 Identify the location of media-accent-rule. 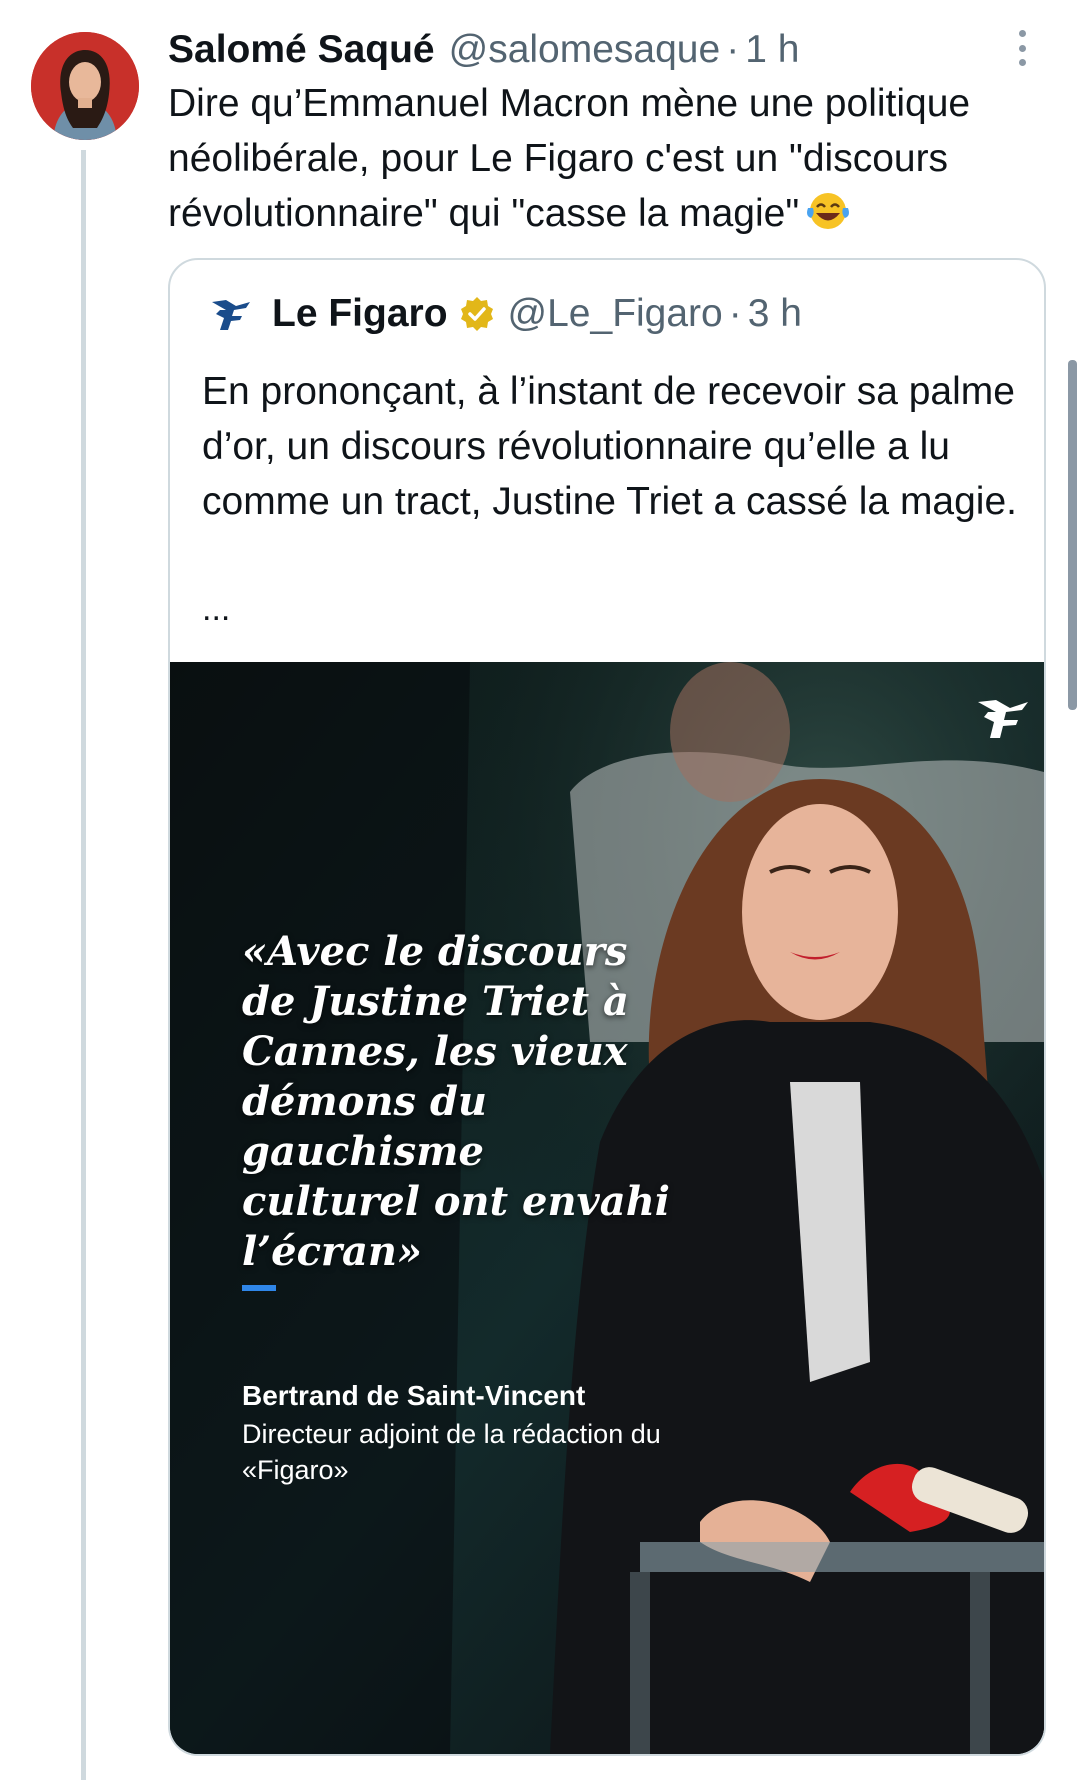
(259, 1288).